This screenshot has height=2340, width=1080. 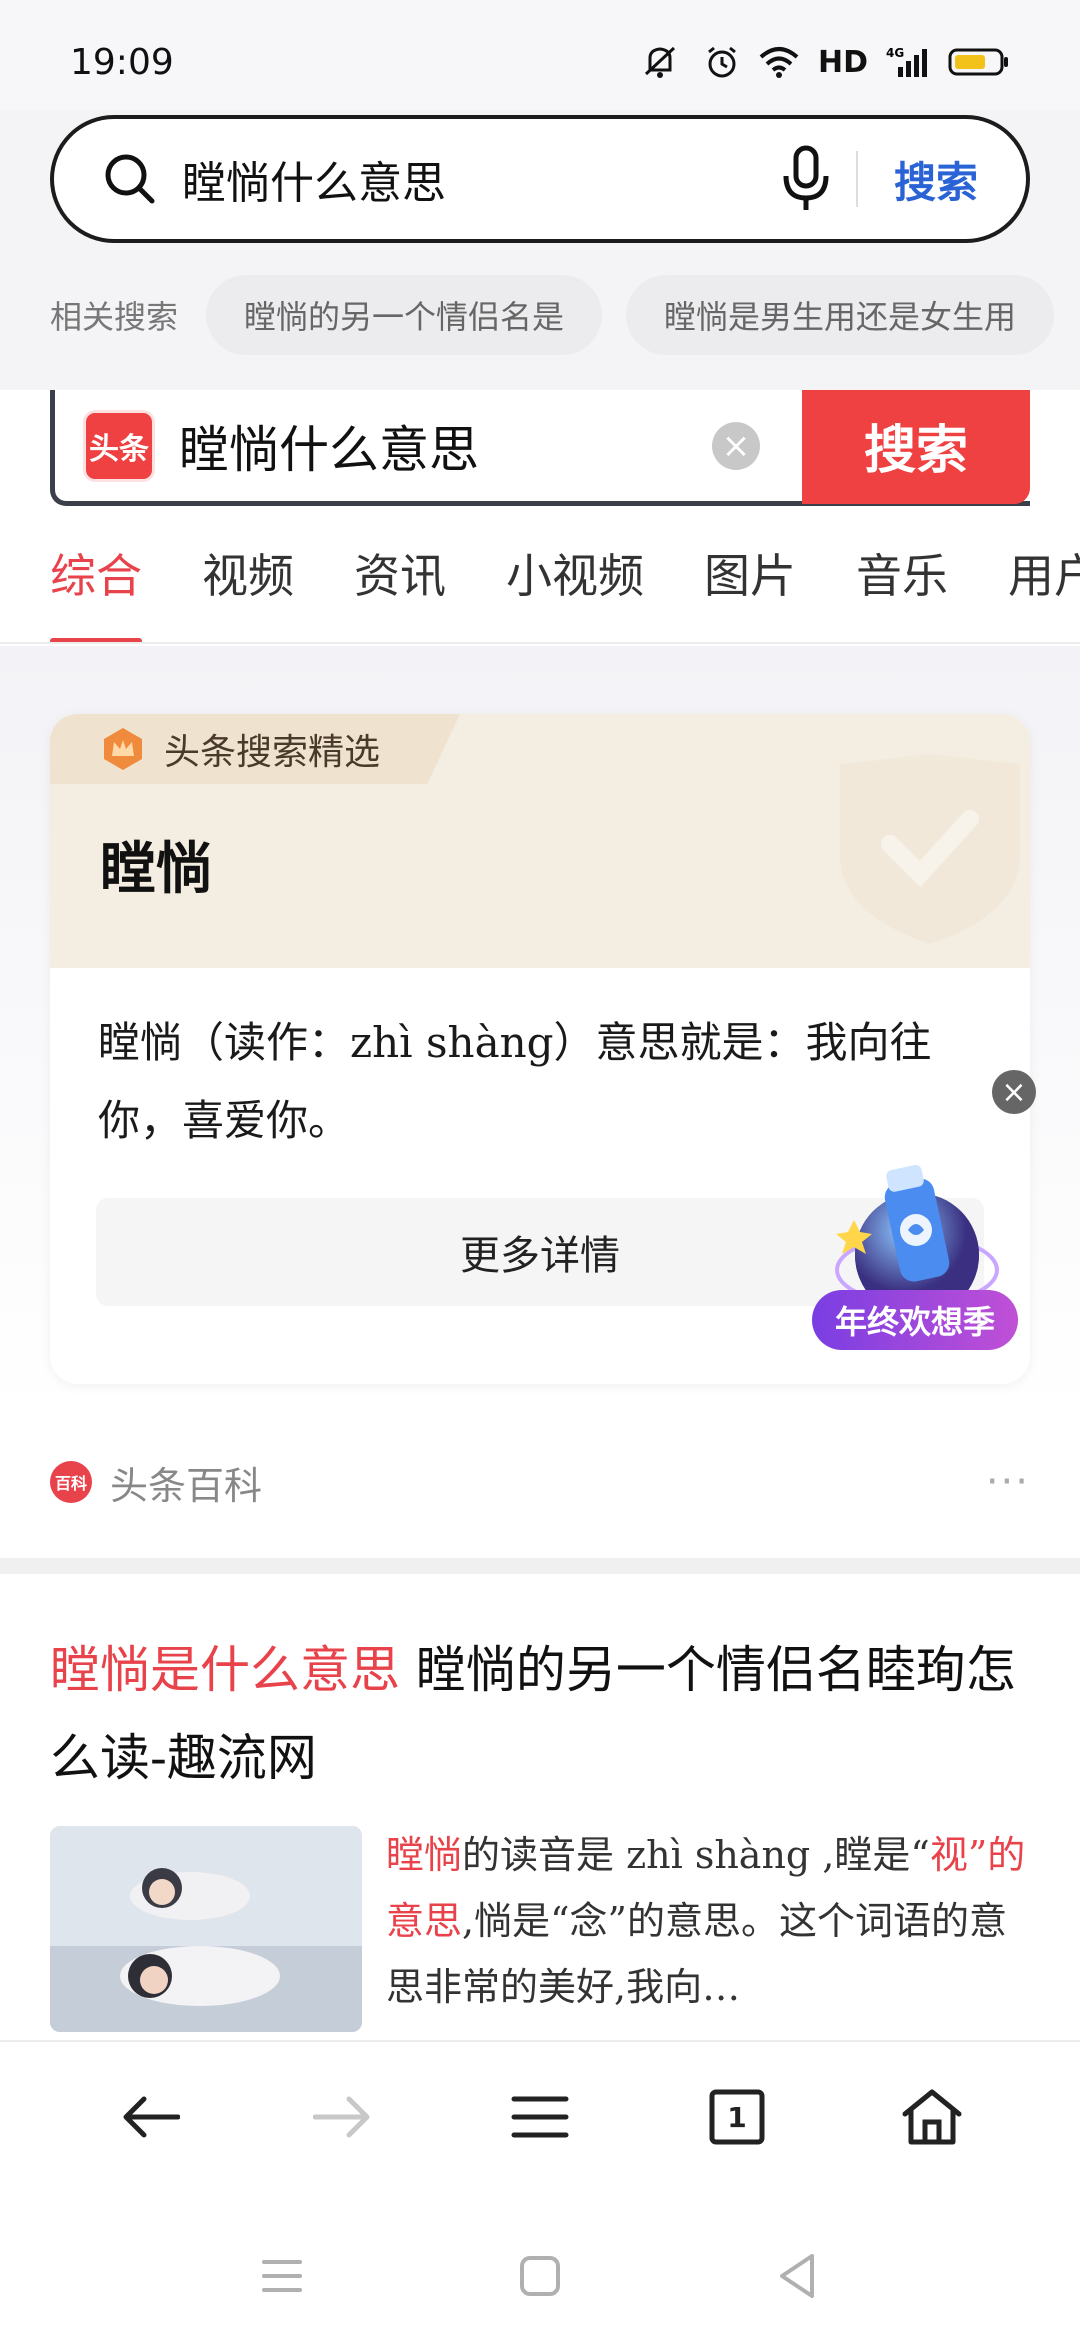 What do you see at coordinates (930, 849) in the screenshot?
I see `shield-check-icon` at bounding box center [930, 849].